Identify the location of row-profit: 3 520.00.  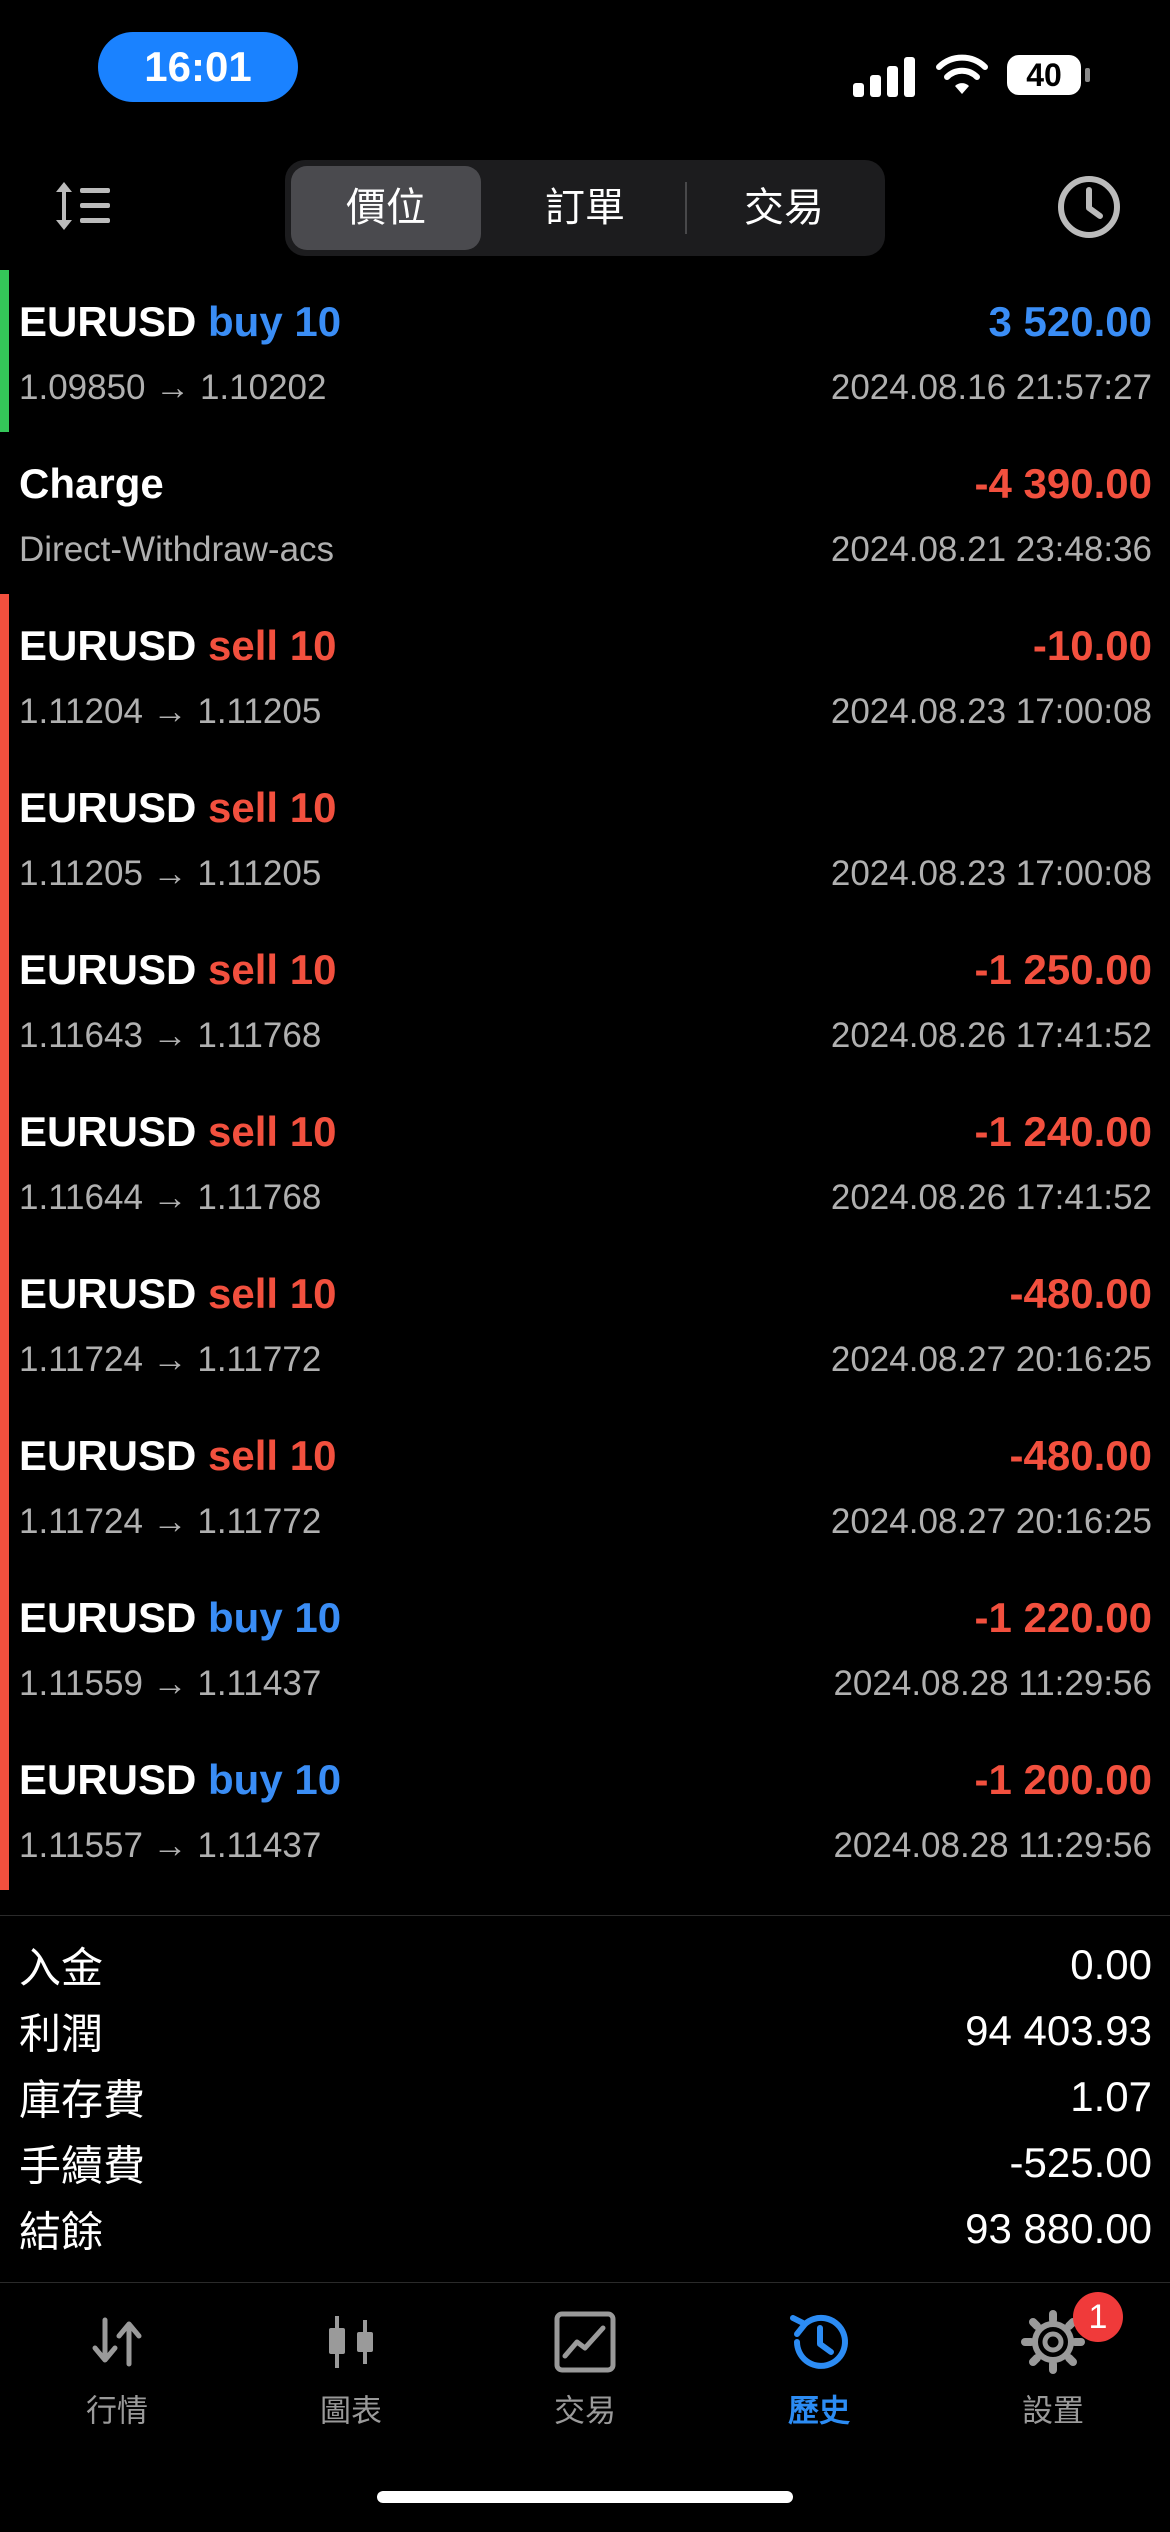
(1070, 321).